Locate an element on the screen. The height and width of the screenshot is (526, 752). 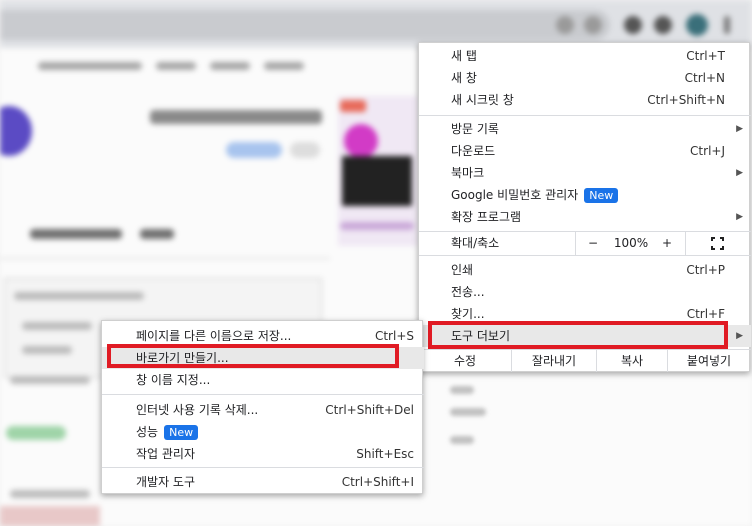
breadcrumb is located at coordinates (183, 65).